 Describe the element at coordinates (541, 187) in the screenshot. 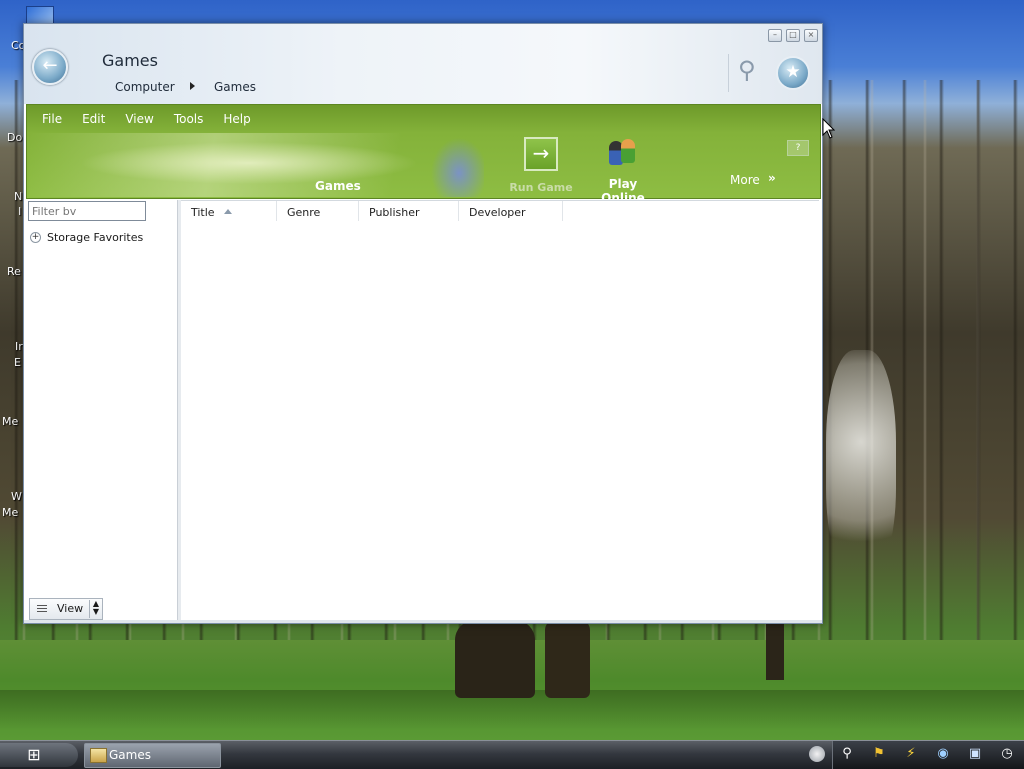

I see `run-game-label: Run Game` at that location.